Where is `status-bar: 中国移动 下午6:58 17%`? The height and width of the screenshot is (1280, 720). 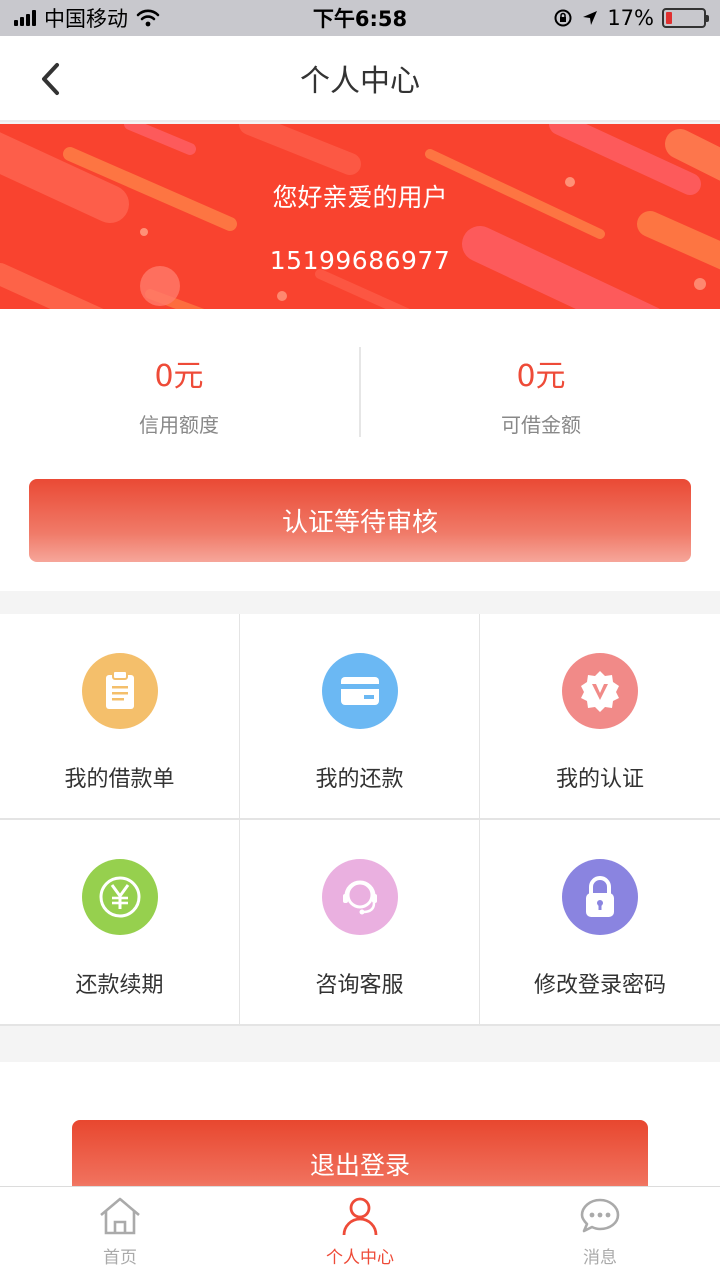
status-bar: 中国移动 下午6:58 17% is located at coordinates (360, 18).